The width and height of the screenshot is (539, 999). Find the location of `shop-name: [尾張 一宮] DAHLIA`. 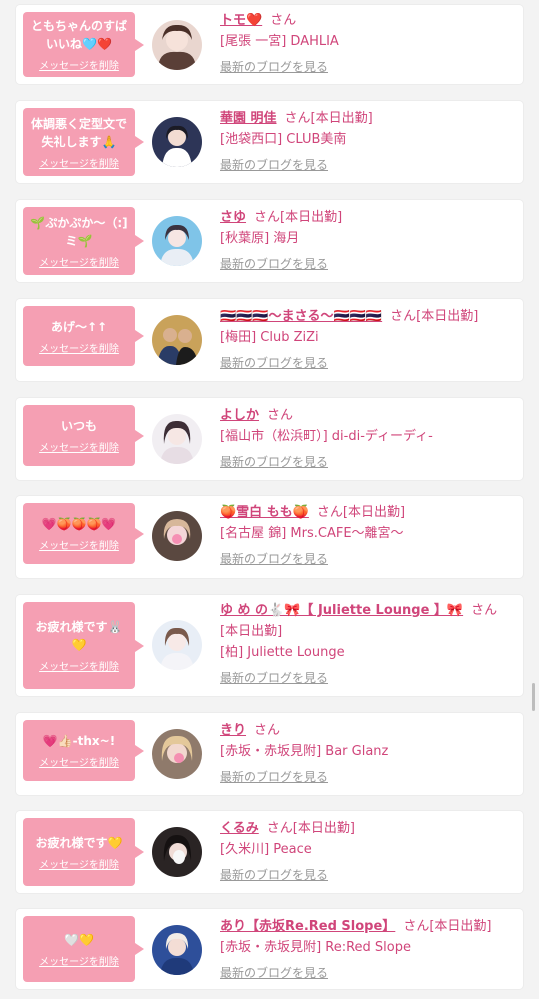

shop-name: [尾張 一宮] DAHLIA is located at coordinates (279, 41).